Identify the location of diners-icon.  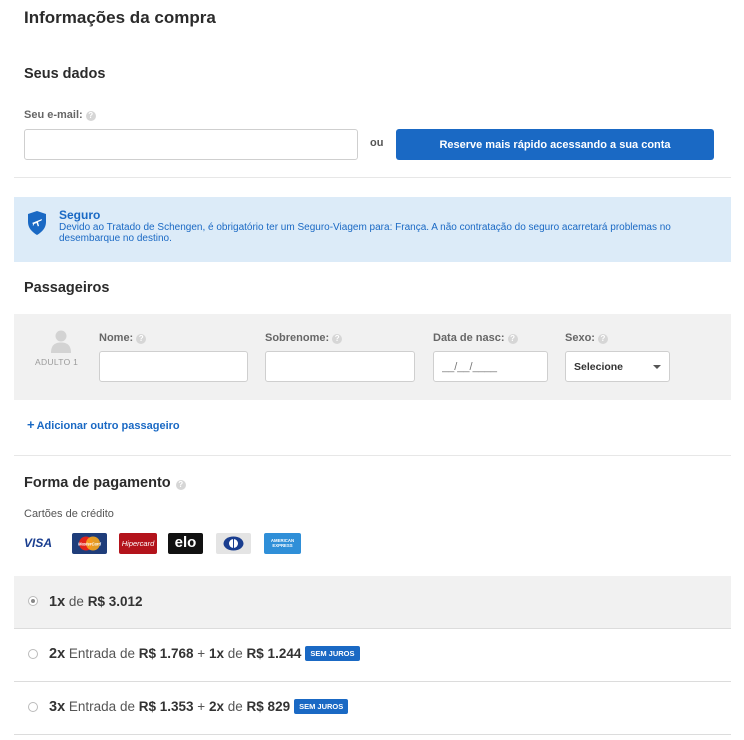
(233, 543).